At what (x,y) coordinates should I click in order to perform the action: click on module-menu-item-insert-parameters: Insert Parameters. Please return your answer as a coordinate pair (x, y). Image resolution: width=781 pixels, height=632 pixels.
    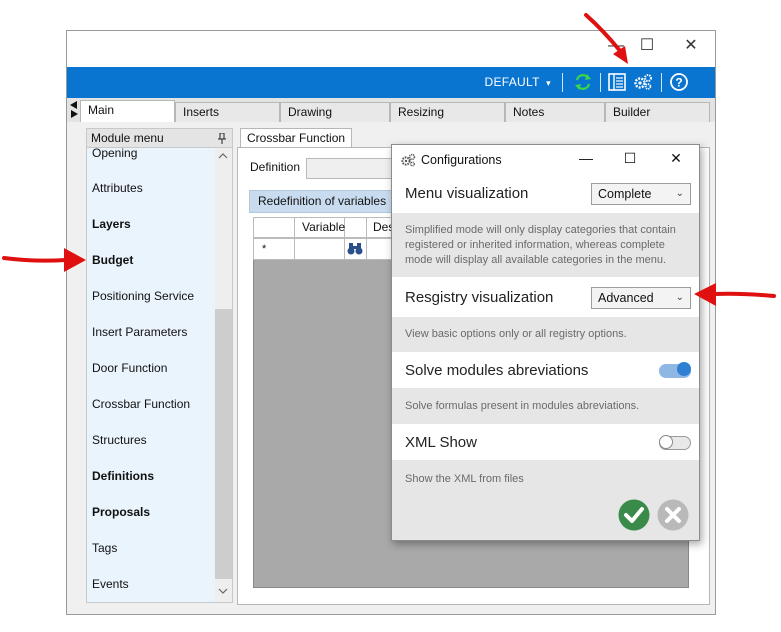
    Looking at the image, I should click on (139, 332).